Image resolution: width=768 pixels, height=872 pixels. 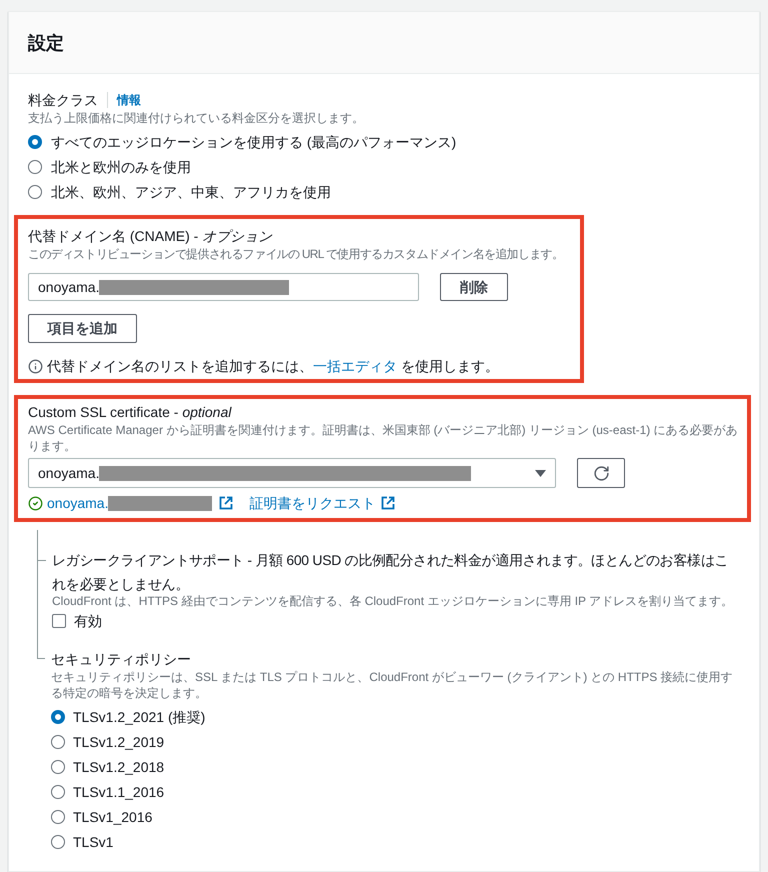 What do you see at coordinates (322, 503) in the screenshot?
I see `request-certificate-link: 証明書をリクエスト` at bounding box center [322, 503].